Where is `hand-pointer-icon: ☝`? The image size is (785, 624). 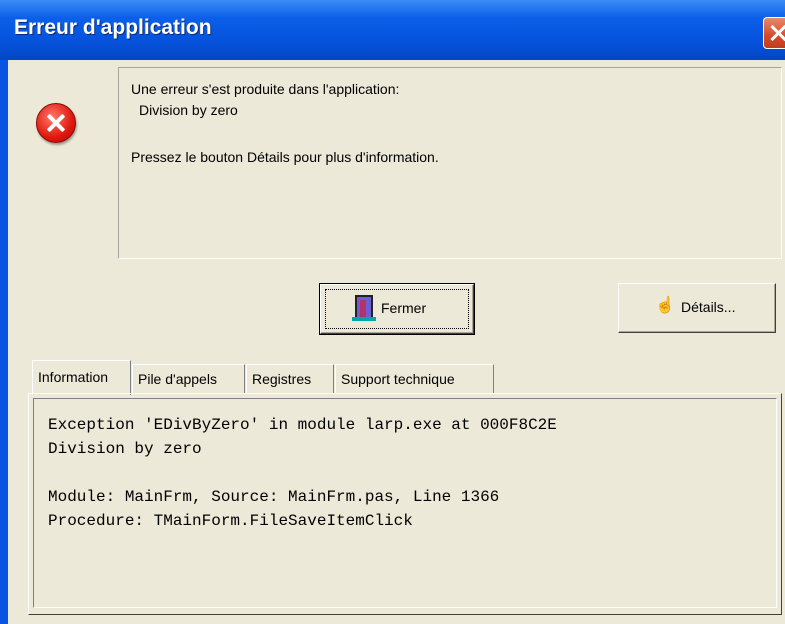 hand-pointer-icon: ☝ is located at coordinates (665, 305).